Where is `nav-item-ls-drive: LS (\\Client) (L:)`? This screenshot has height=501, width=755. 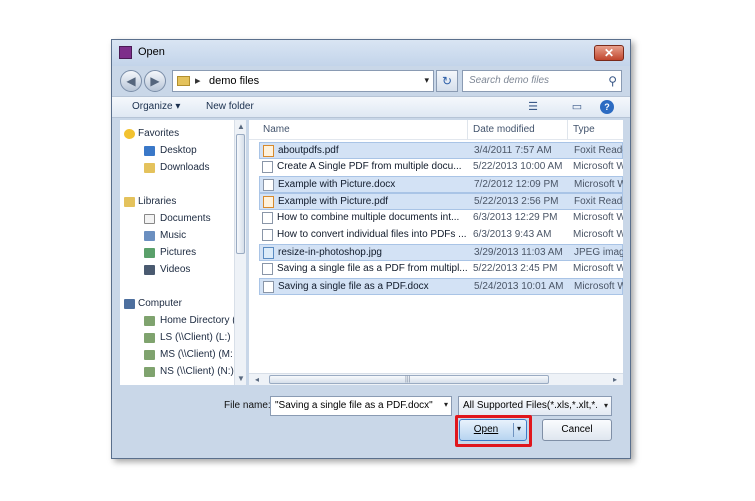
nav-item-ls-drive: LS (\\Client) (L:) is located at coordinates (183, 338).